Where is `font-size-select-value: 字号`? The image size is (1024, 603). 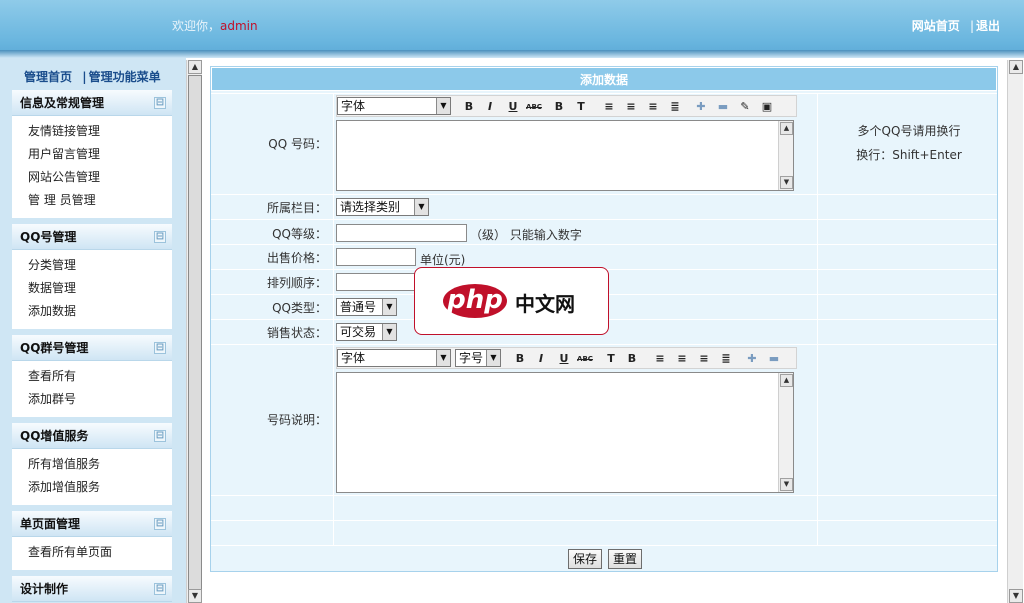
font-size-select-value: 字号 is located at coordinates (471, 358).